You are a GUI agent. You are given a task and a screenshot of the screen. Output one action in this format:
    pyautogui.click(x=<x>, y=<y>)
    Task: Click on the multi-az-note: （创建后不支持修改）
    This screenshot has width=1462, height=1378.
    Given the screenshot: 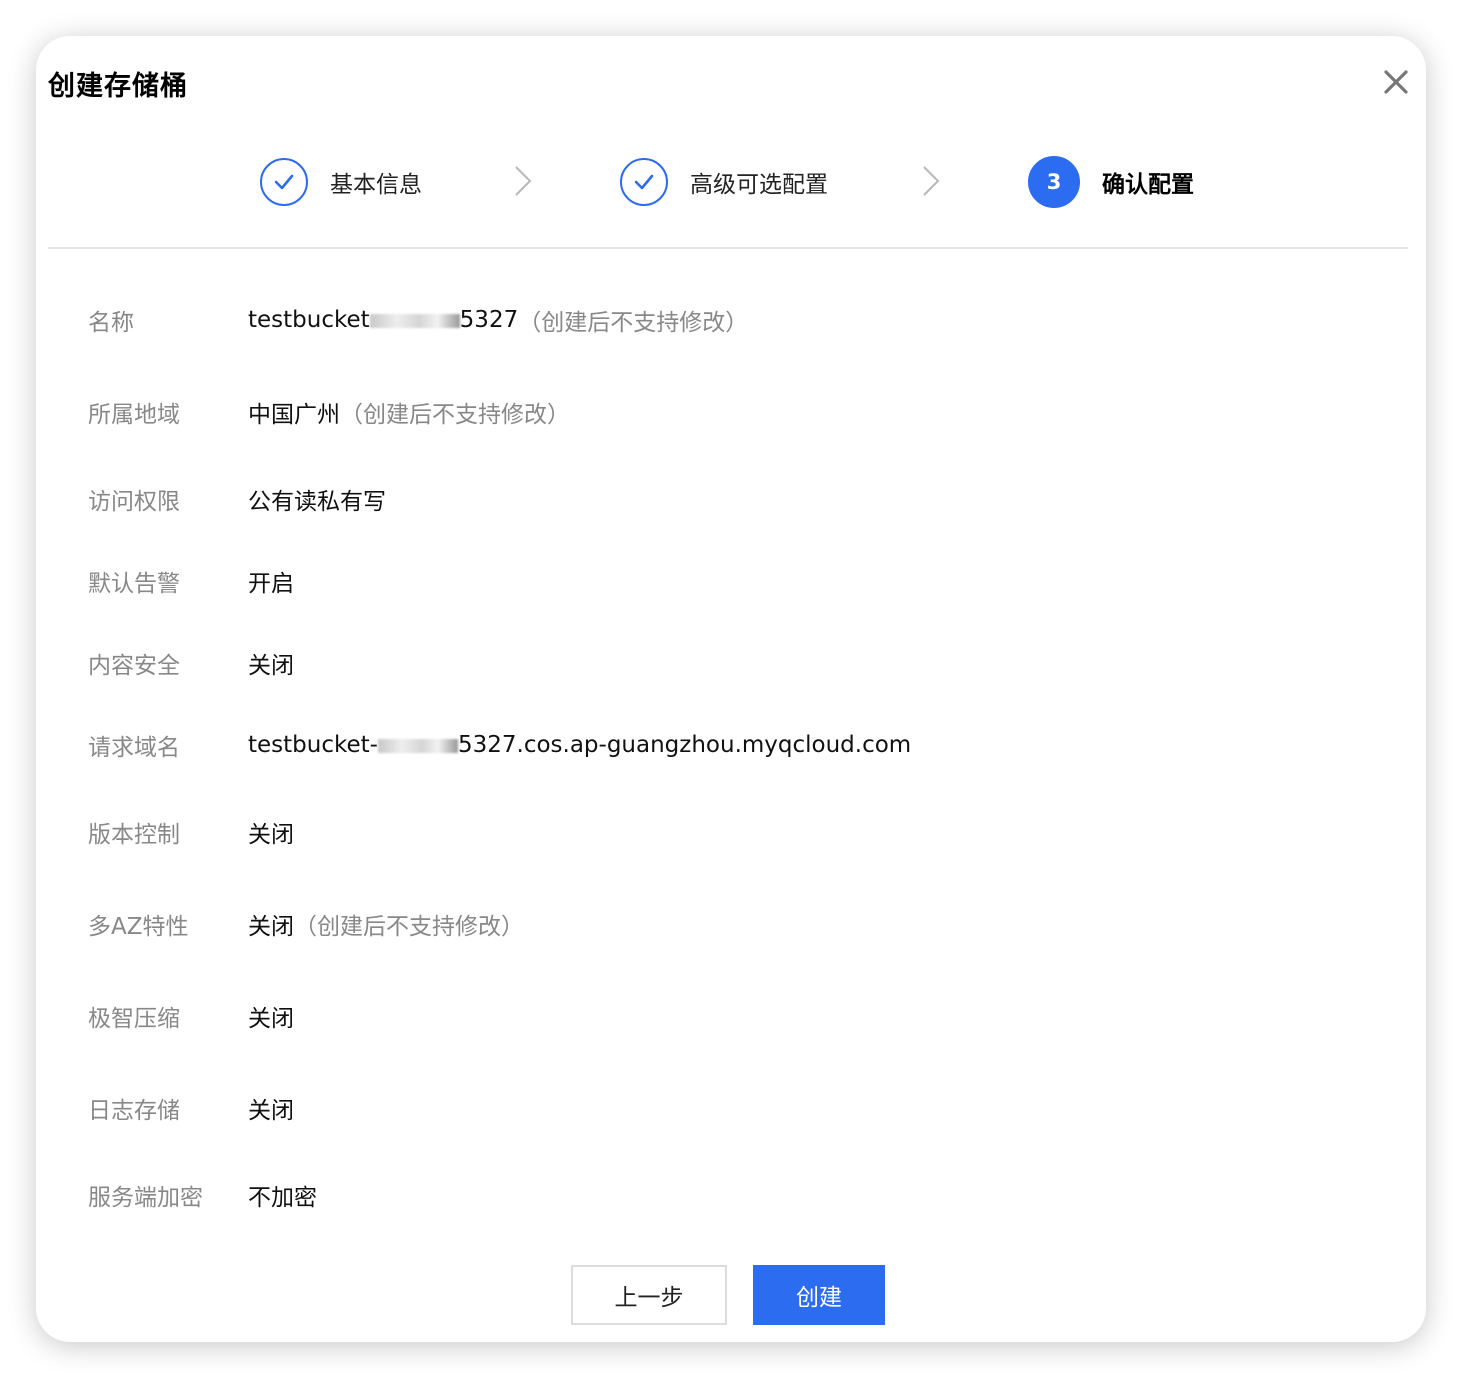 What is the action you would take?
    pyautogui.click(x=409, y=927)
    